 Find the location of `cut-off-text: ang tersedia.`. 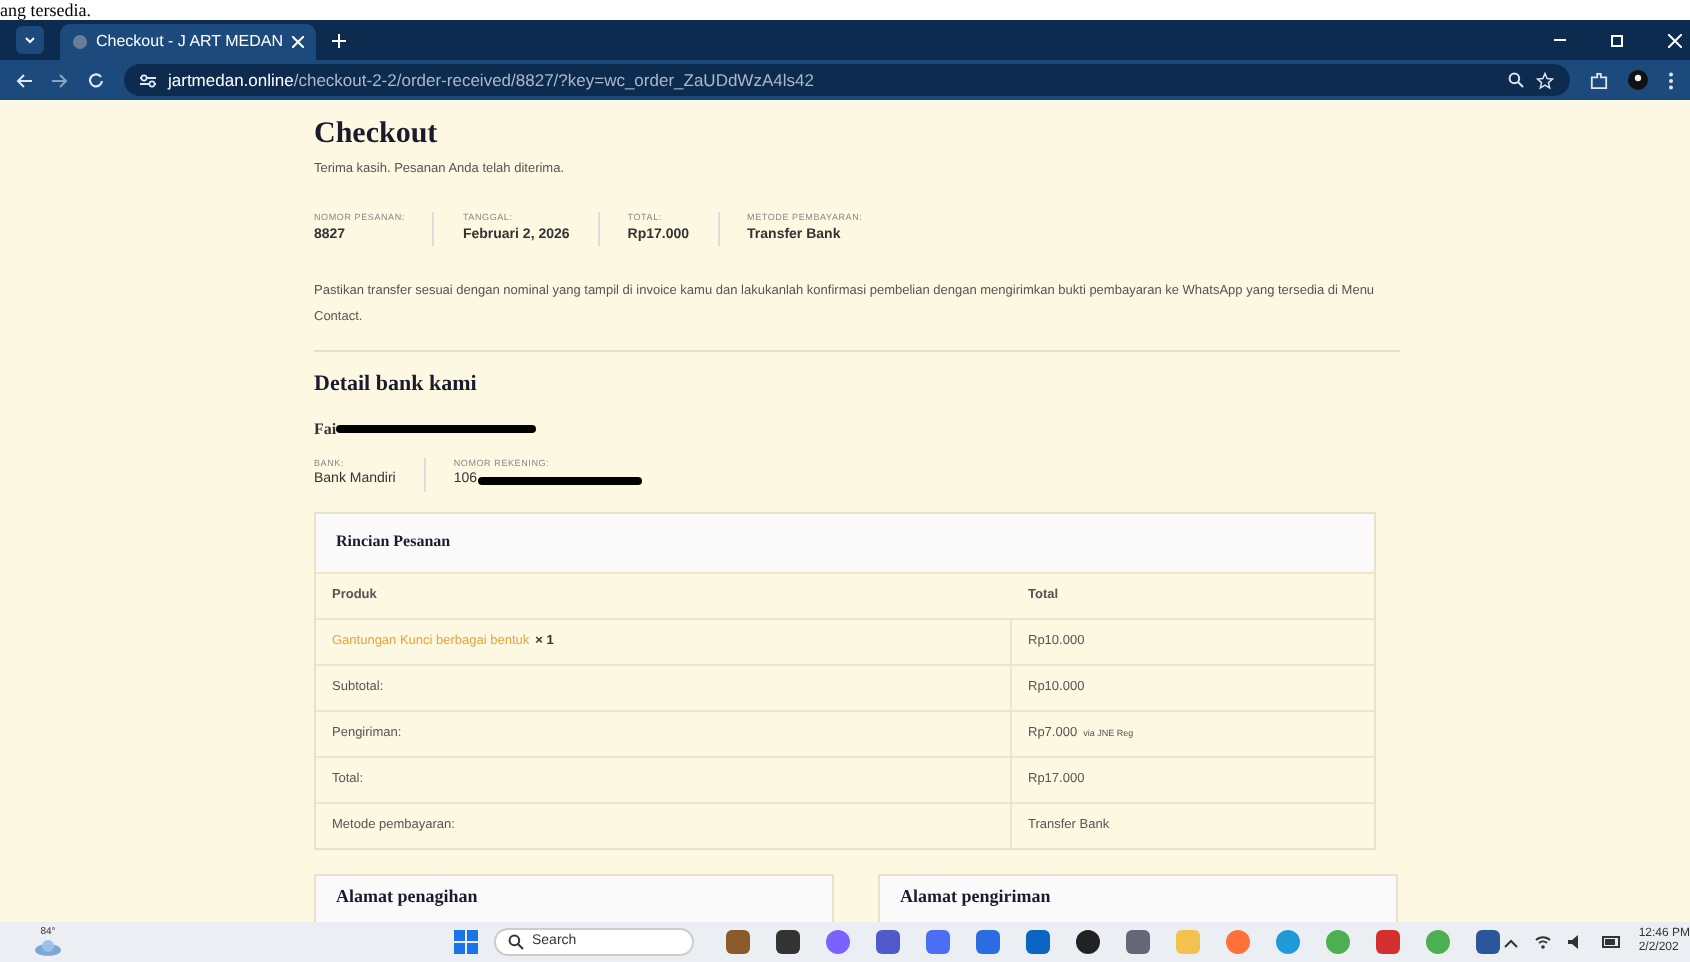

cut-off-text: ang tersedia. is located at coordinates (45, 10).